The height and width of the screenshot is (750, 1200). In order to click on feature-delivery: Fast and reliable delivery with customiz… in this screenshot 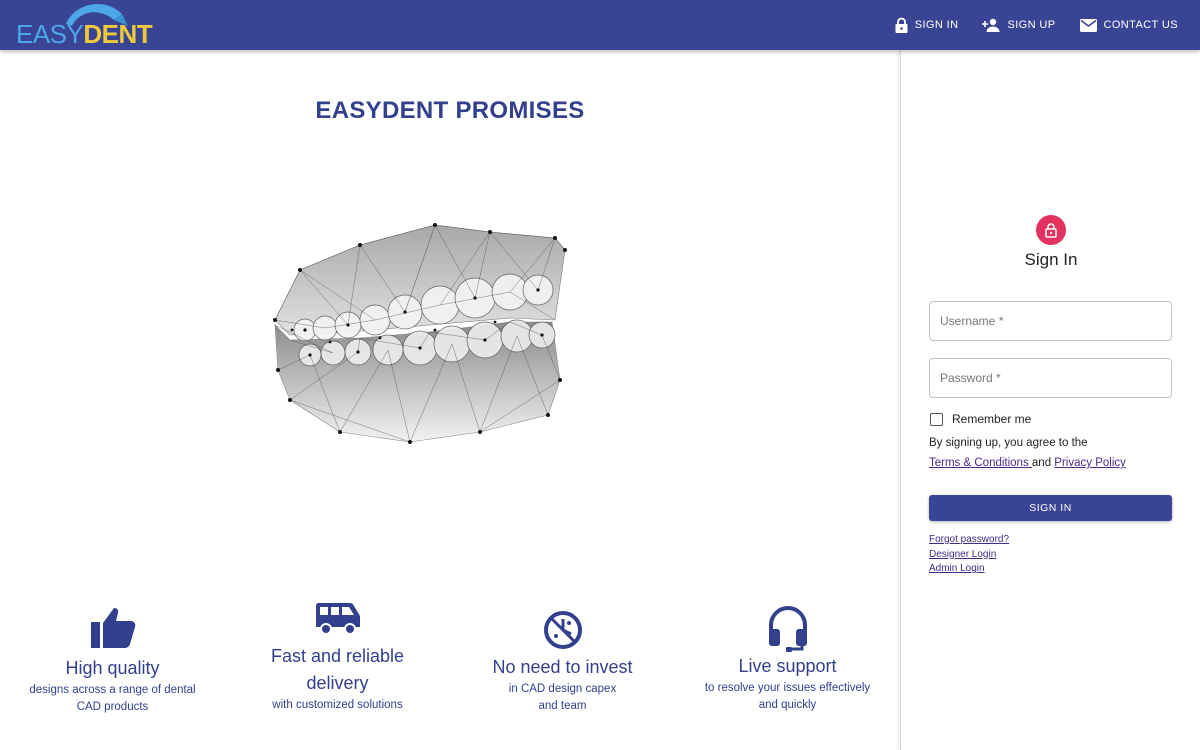, I will do `click(337, 658)`.